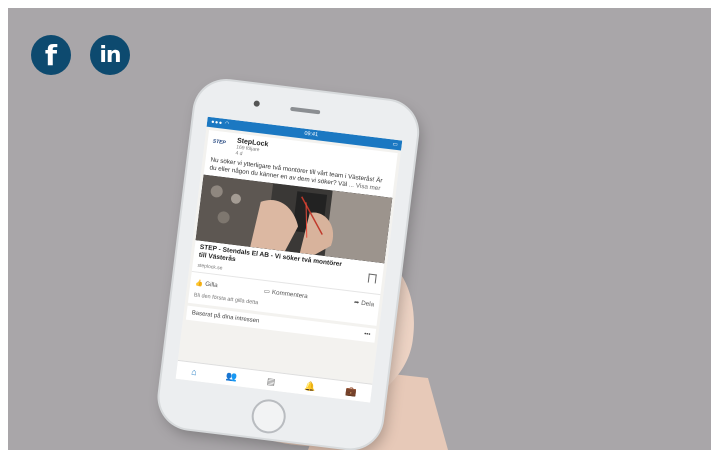  What do you see at coordinates (356, 302) in the screenshot?
I see `share-icon: ➦` at bounding box center [356, 302].